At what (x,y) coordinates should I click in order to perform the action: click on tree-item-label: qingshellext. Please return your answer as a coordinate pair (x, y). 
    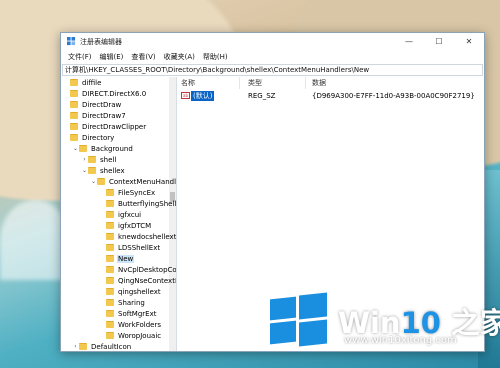
    Looking at the image, I should click on (139, 291).